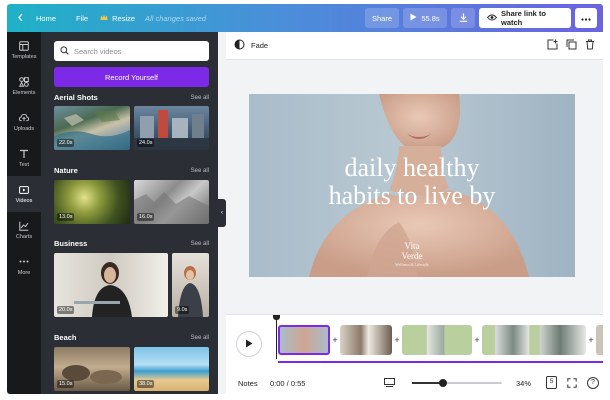  I want to click on share-link-button: Share link to watch, so click(525, 18).